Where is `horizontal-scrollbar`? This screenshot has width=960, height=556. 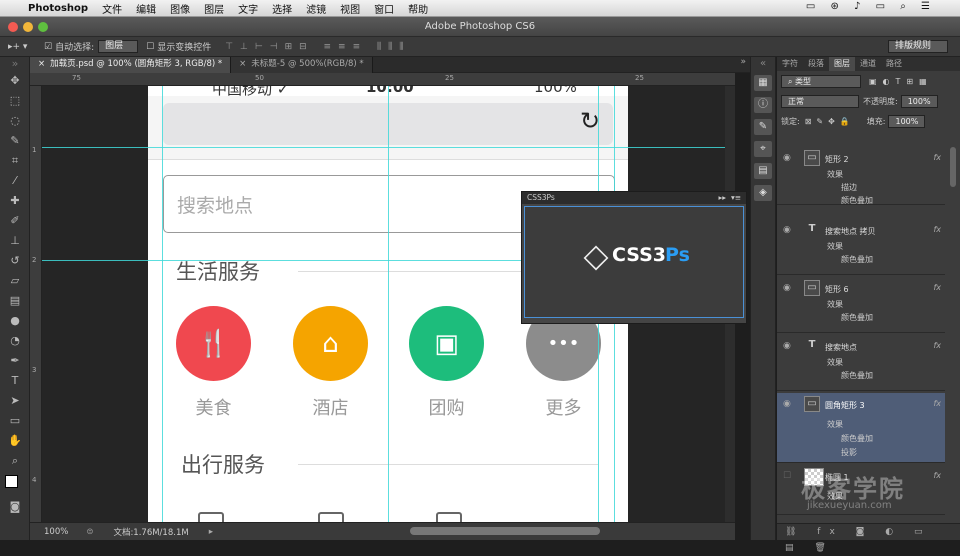 horizontal-scrollbar is located at coordinates (505, 531).